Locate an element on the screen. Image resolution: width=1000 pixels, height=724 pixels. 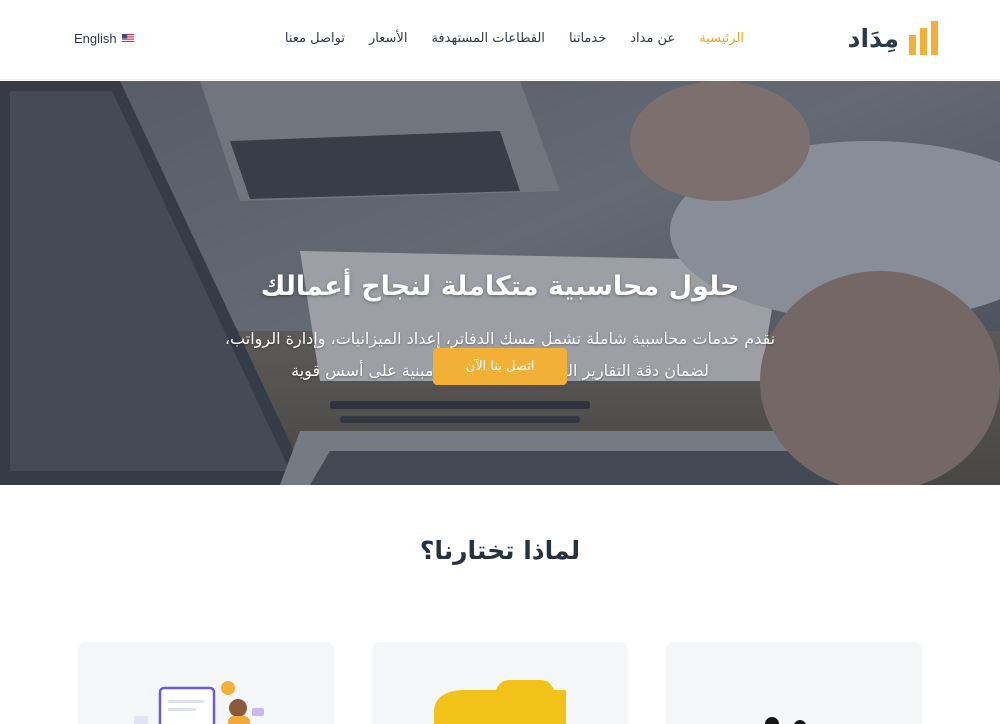
user-illustration-icon is located at coordinates (199, 702).